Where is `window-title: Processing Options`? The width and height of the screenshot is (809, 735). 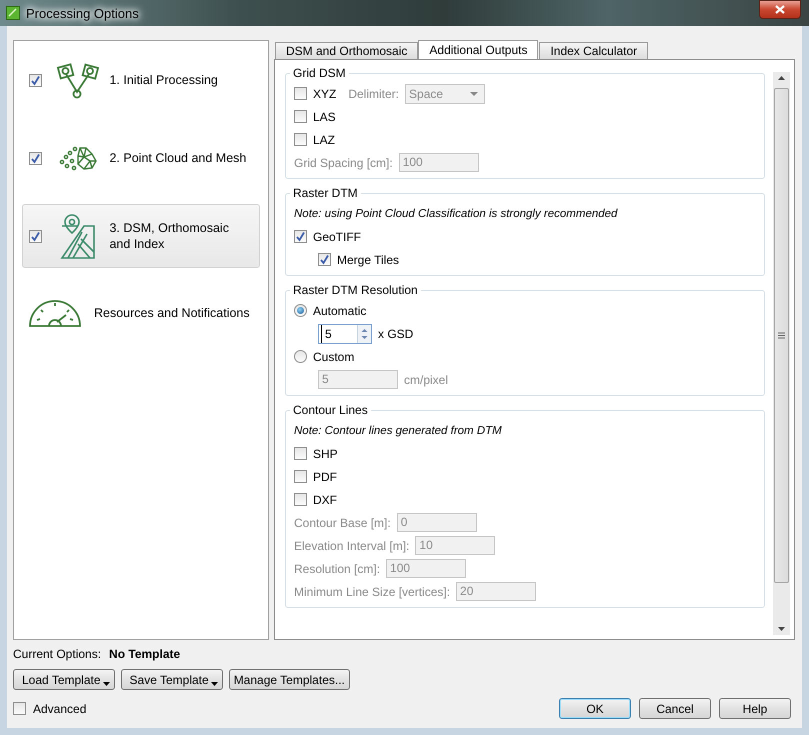
window-title: Processing Options is located at coordinates (82, 13).